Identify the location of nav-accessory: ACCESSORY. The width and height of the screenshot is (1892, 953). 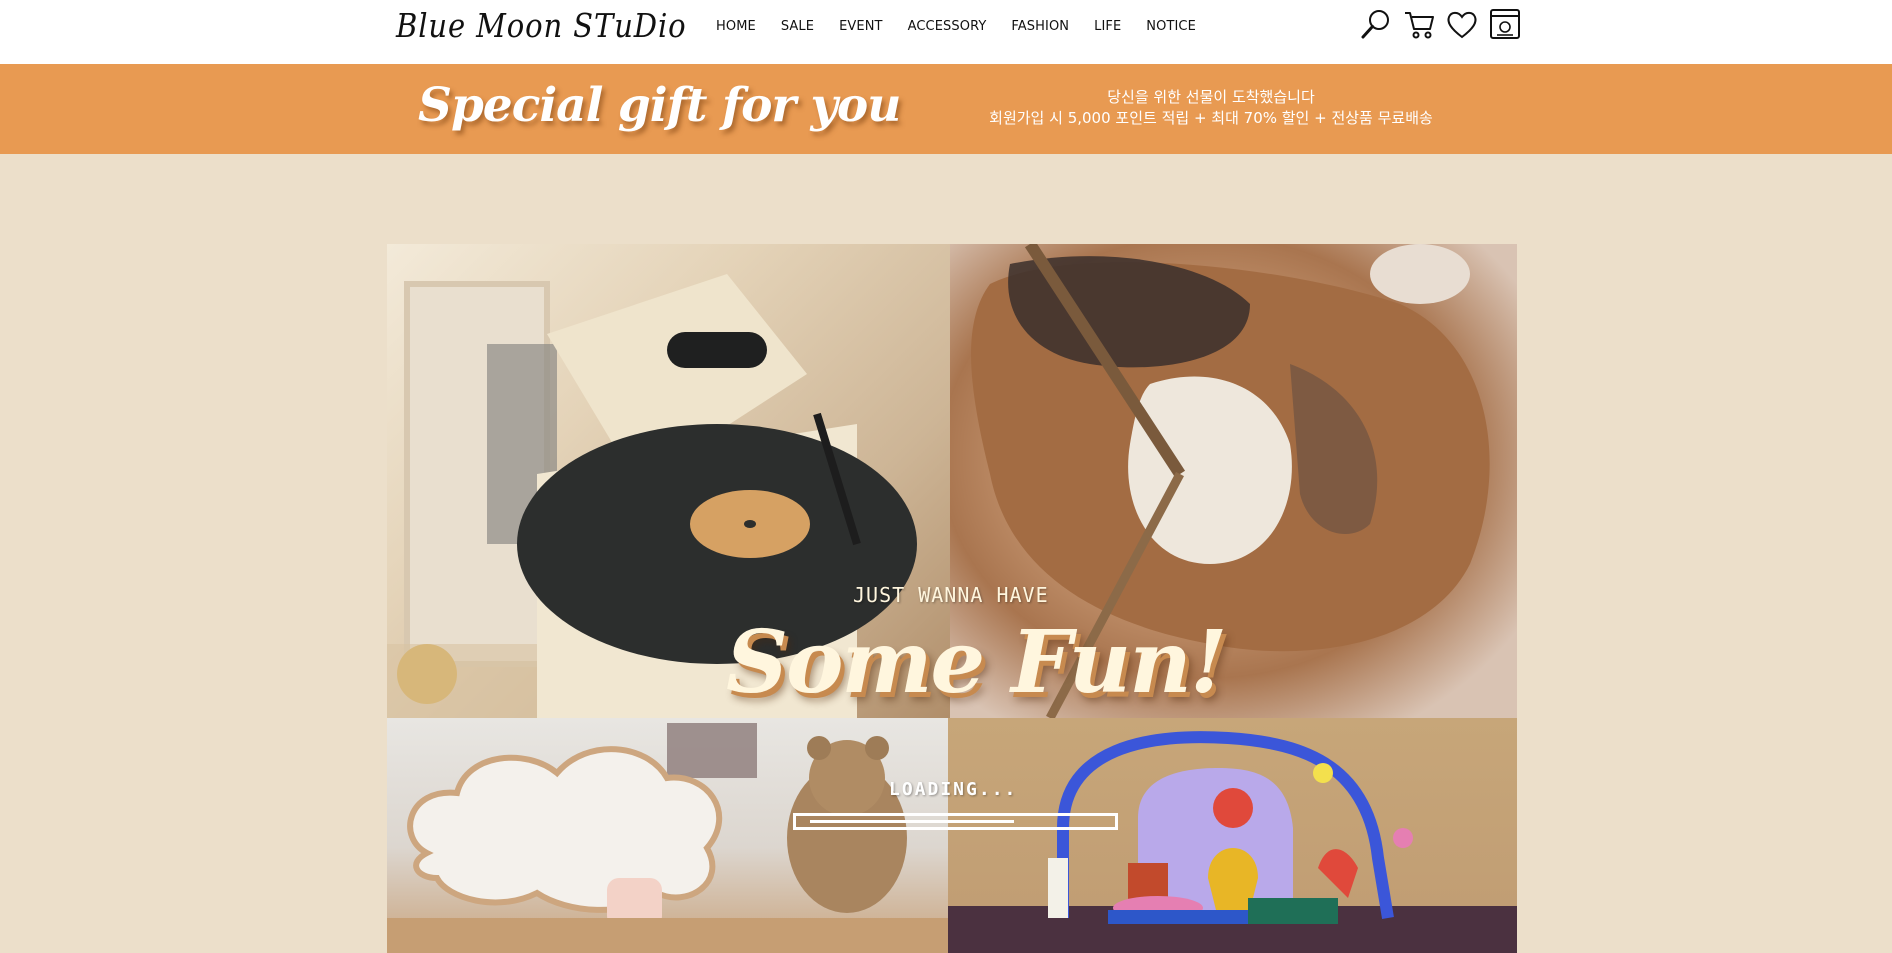
(947, 26).